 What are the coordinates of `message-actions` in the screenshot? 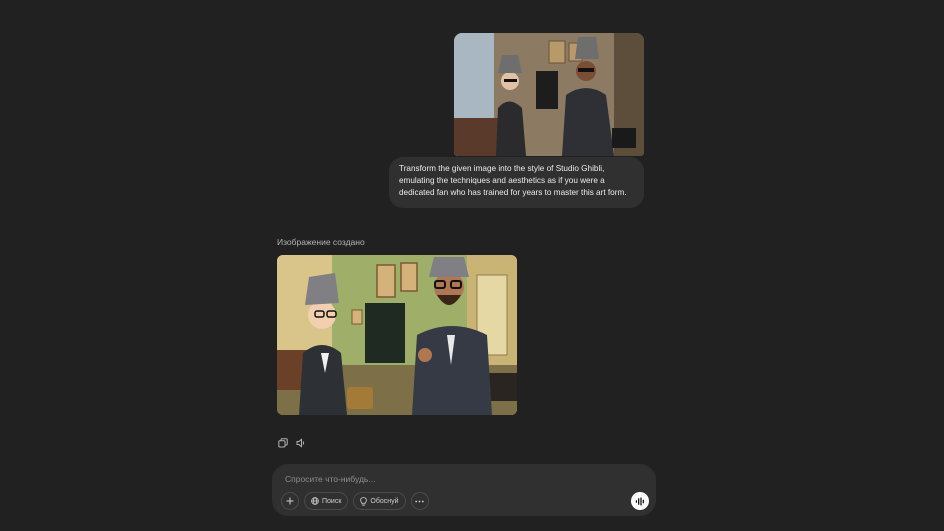 It's located at (292, 443).